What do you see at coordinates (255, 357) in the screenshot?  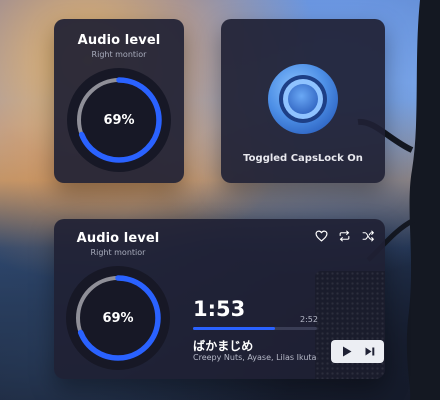 I see `song-artists: Creepy Nuts, Ayase, Lilas Ikuta` at bounding box center [255, 357].